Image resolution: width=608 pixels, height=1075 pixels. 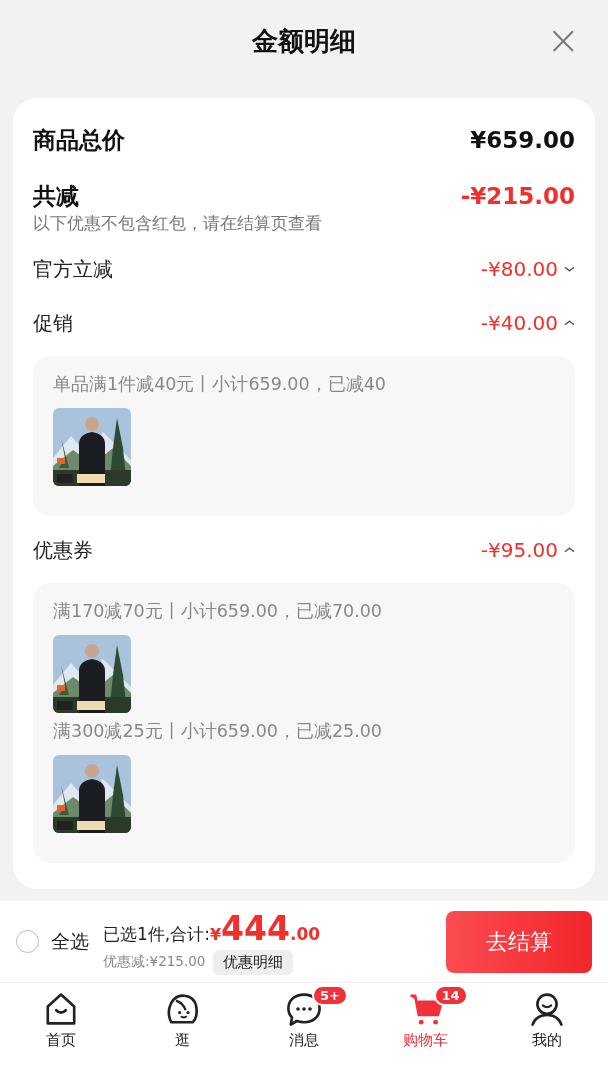 I want to click on cart-icon, so click(x=425, y=1009).